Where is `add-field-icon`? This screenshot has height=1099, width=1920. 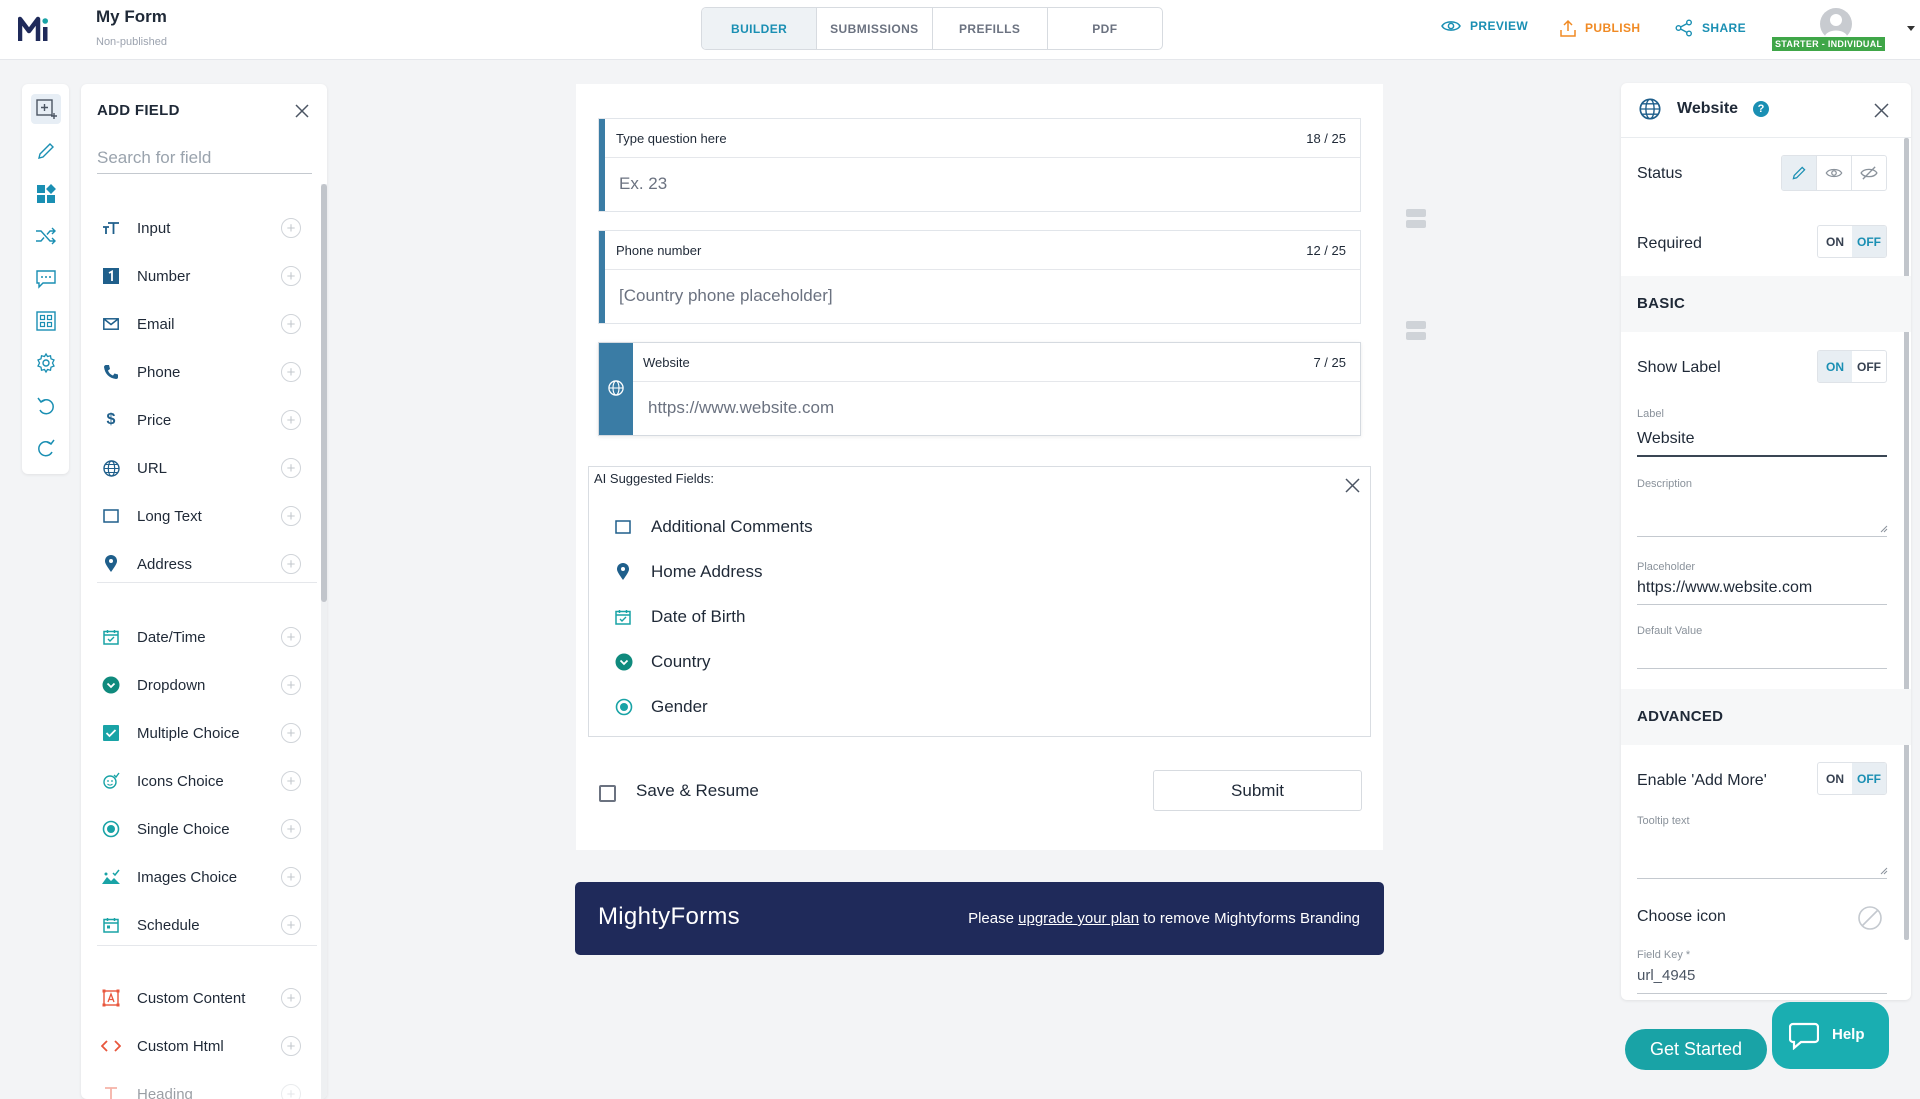
add-field-icon is located at coordinates (46, 109).